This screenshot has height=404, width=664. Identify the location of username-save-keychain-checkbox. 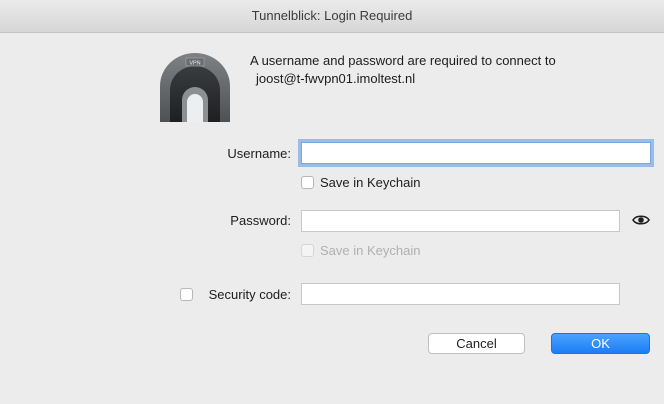
(307, 182).